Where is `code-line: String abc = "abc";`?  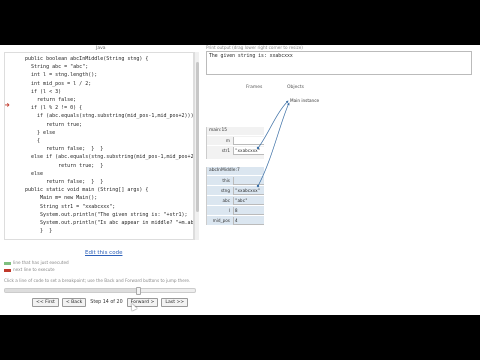 code-line: String abc = "abc"; is located at coordinates (99, 67).